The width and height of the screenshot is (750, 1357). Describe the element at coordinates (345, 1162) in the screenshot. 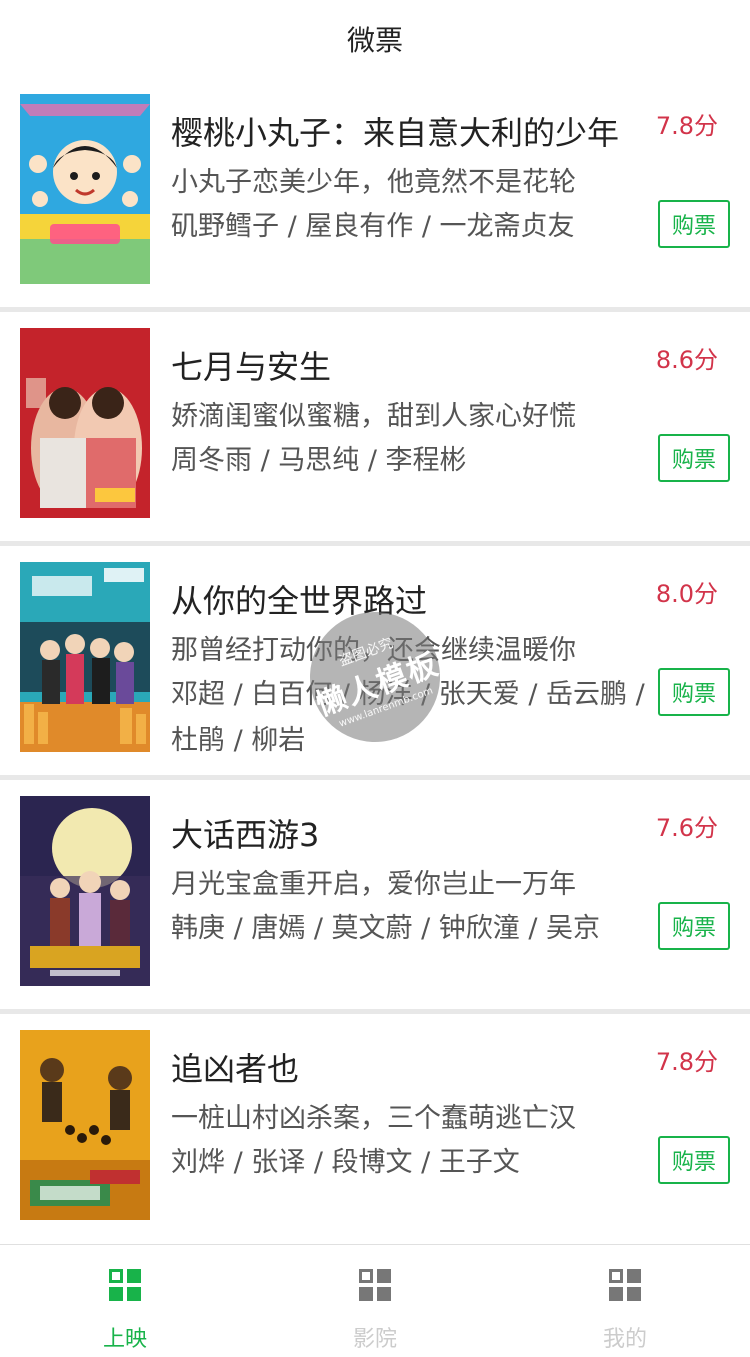

I see `movie-cast: 刘烨 / 张译 / 段博文 / 王子文` at that location.